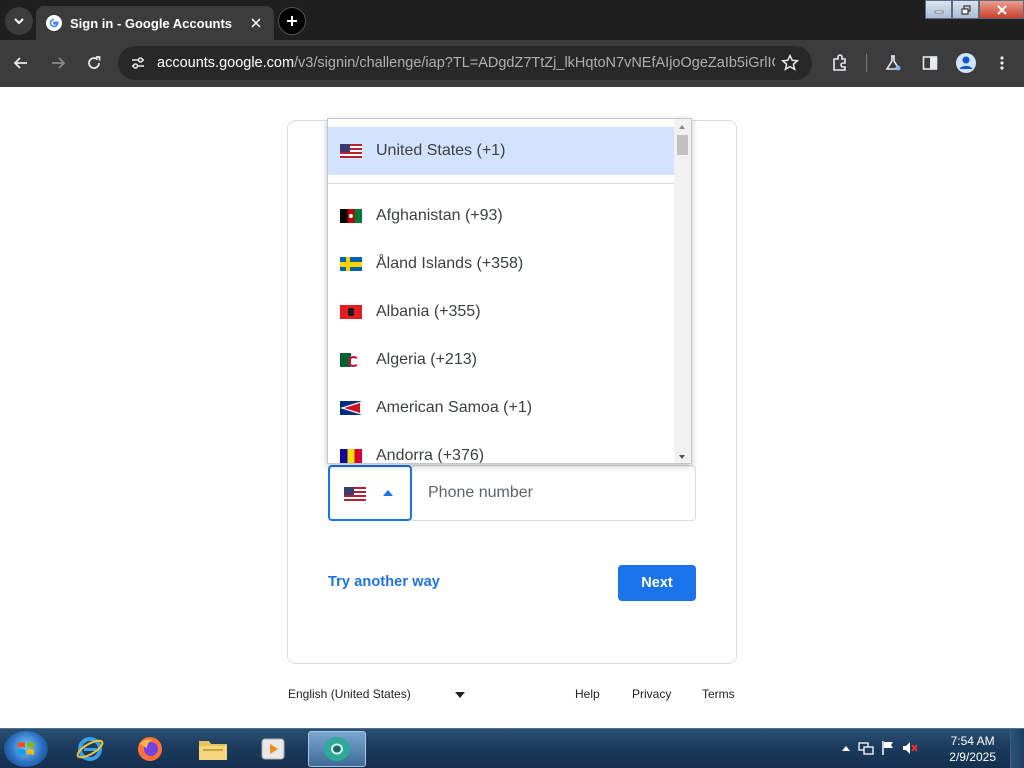  I want to click on taskbar-firefox, so click(150, 749).